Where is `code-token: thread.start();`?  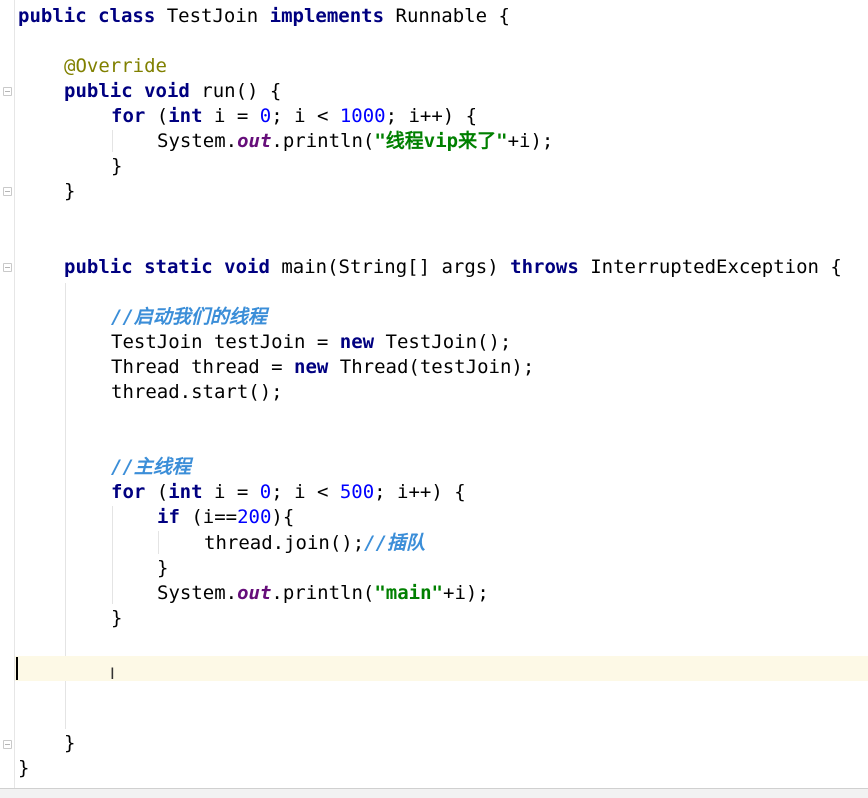
code-token: thread.start(); is located at coordinates (197, 392).